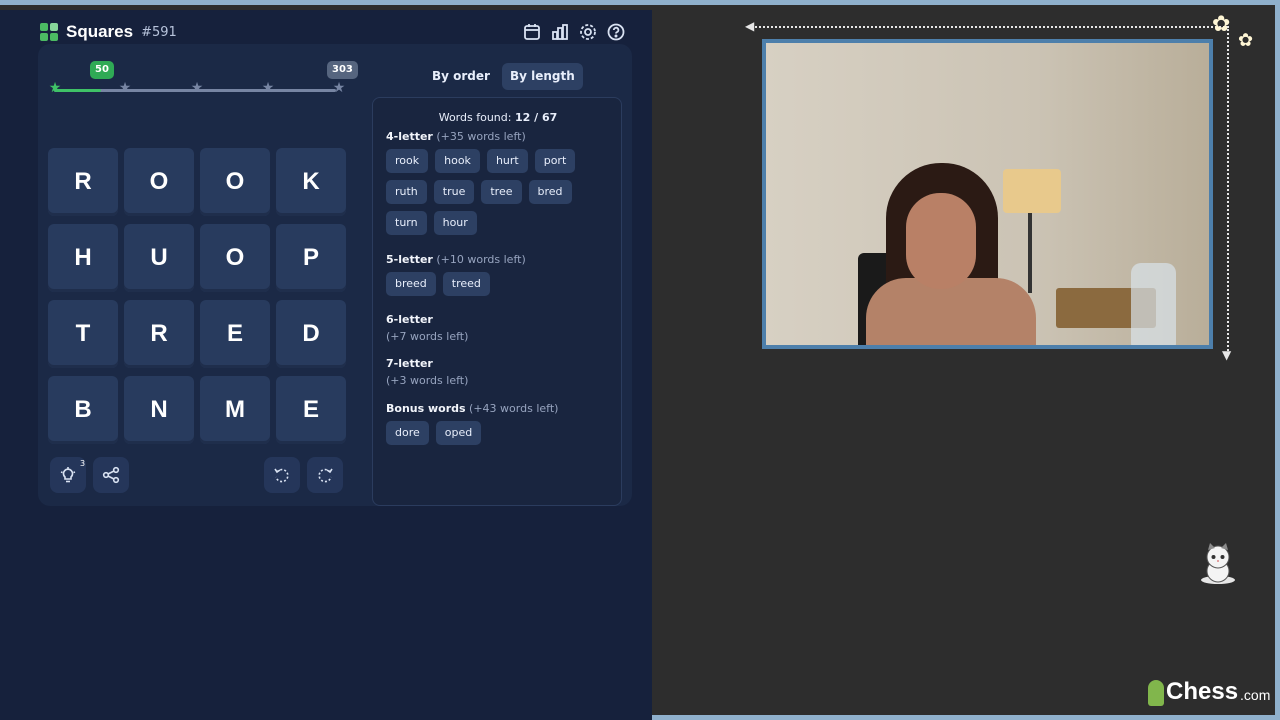  Describe the element at coordinates (1153, 304) in the screenshot. I see `water-bottle` at that location.